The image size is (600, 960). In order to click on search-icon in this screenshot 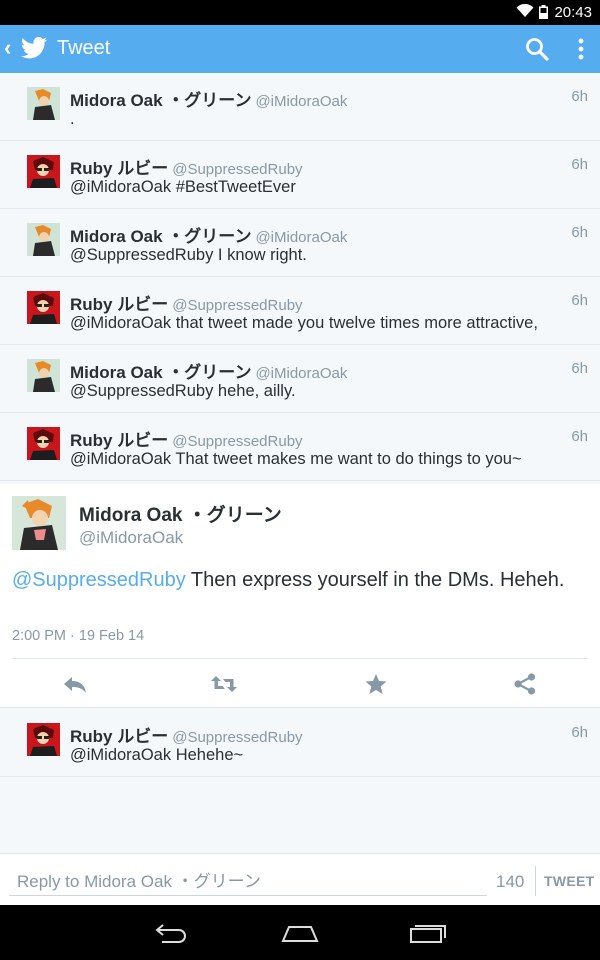, I will do `click(537, 49)`.